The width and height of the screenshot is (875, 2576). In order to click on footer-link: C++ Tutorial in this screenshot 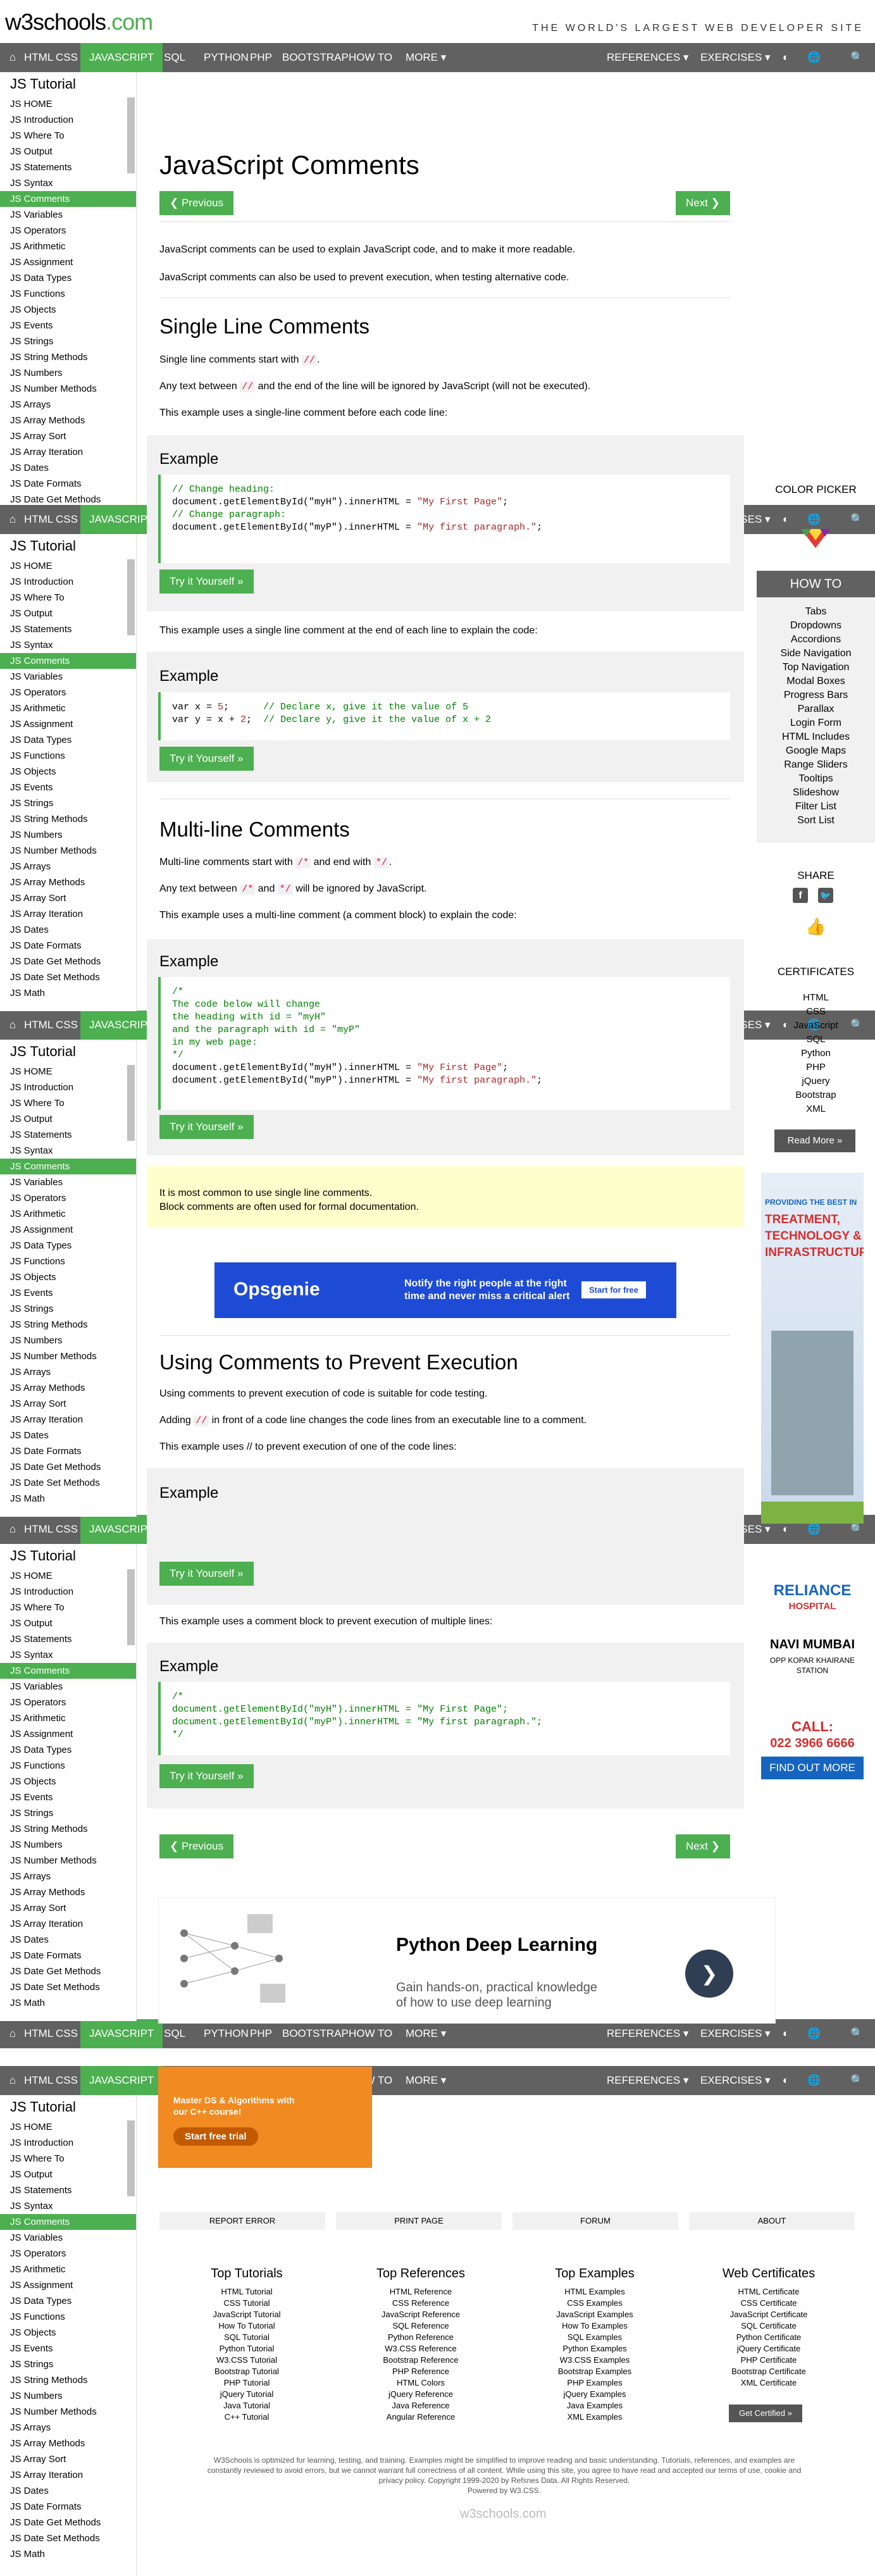, I will do `click(247, 2417)`.